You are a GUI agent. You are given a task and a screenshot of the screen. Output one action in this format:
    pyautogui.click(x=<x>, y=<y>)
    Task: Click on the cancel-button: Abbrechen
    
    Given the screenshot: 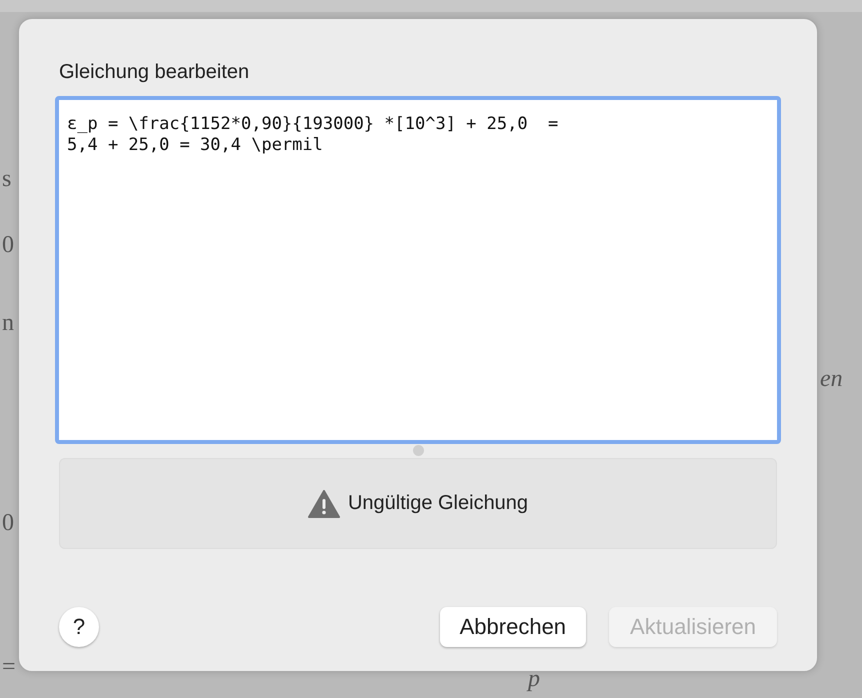 What is the action you would take?
    pyautogui.click(x=513, y=627)
    